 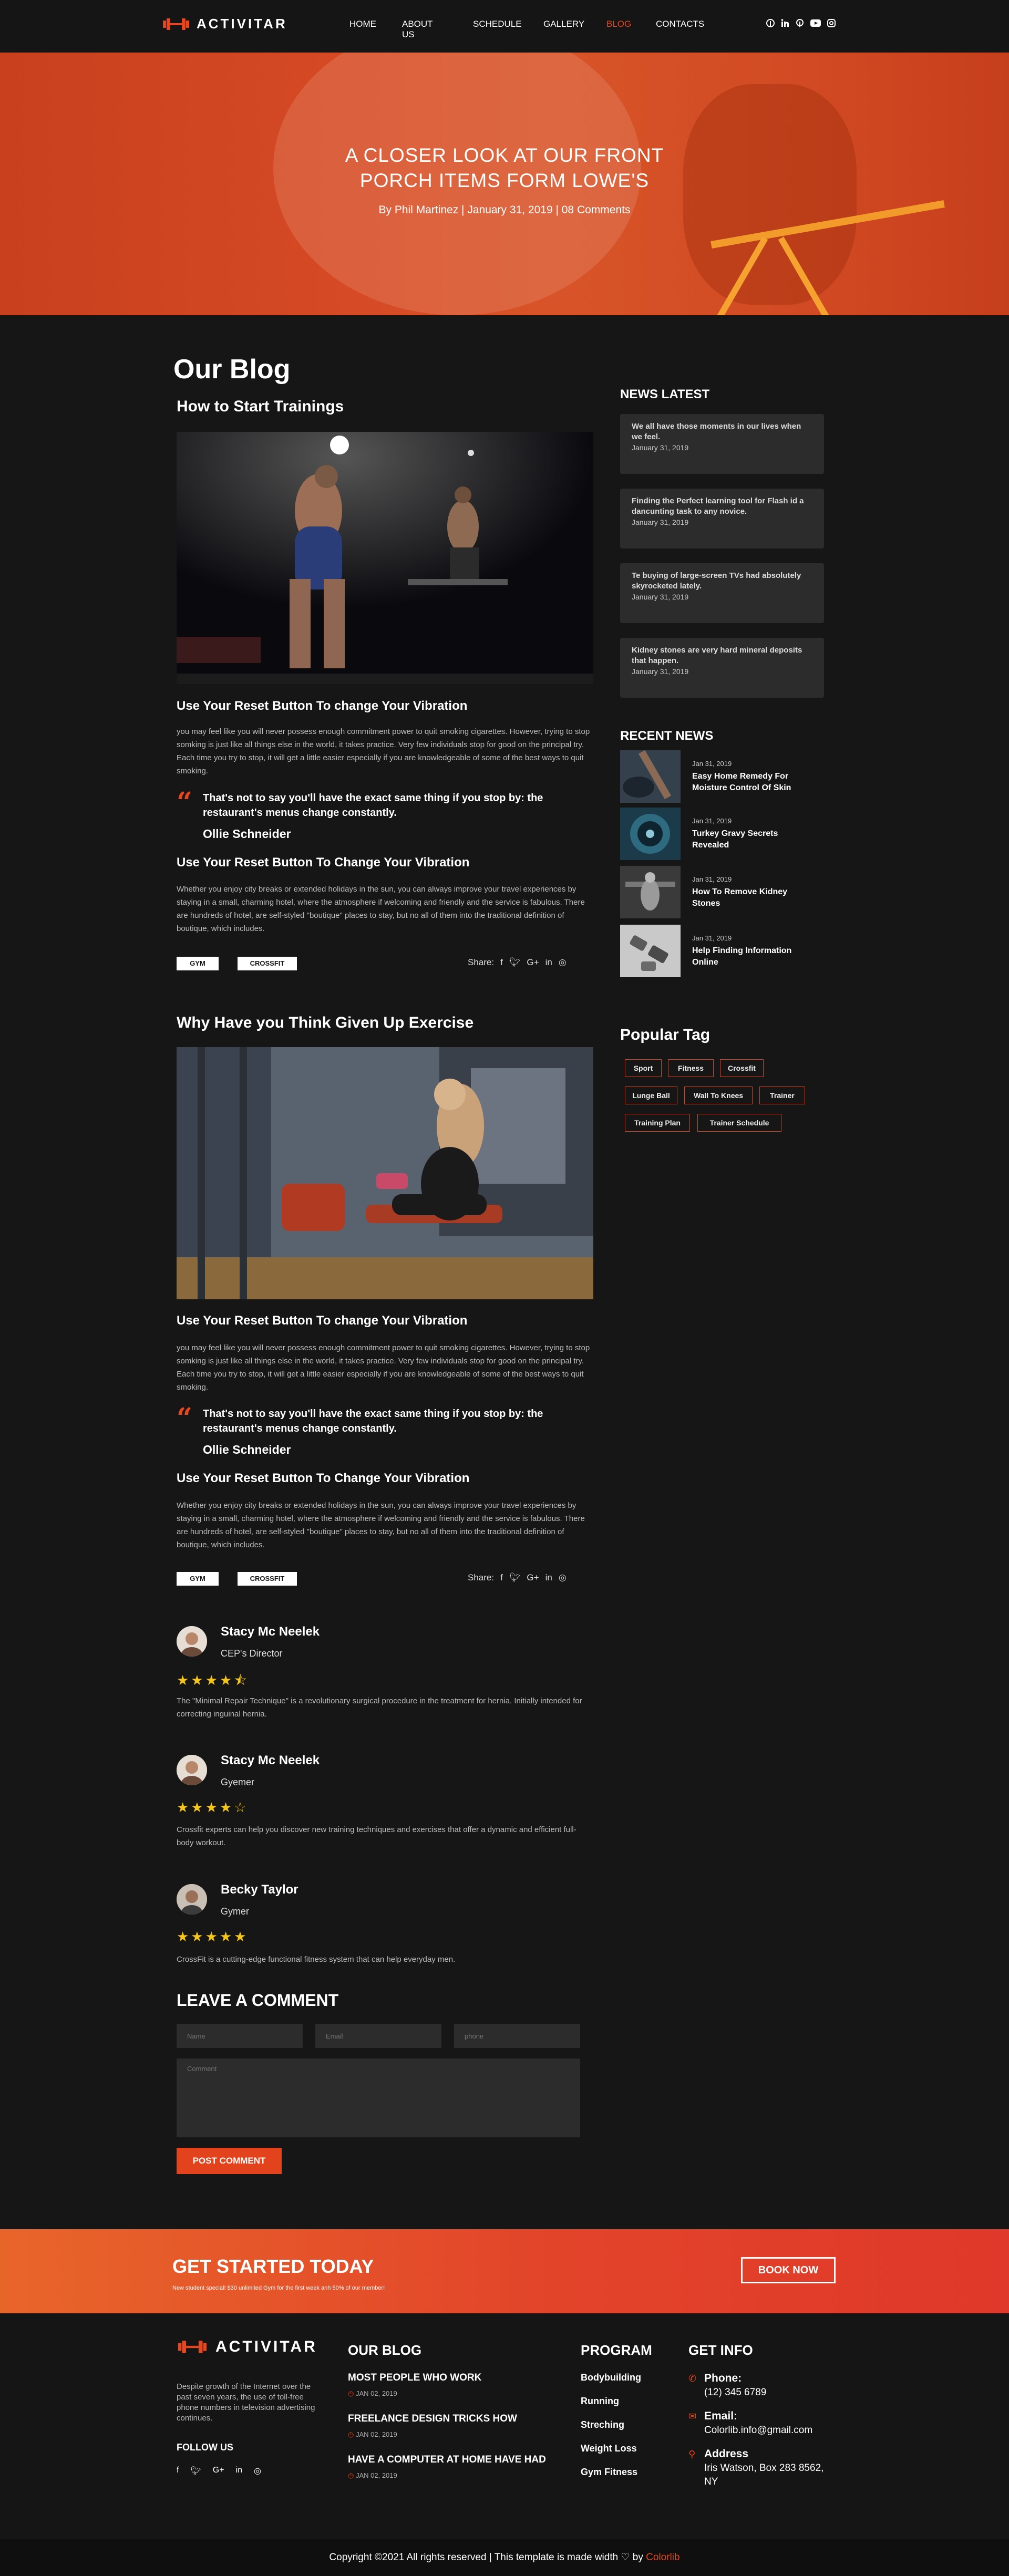 I want to click on comment-textarea, so click(x=378, y=2097).